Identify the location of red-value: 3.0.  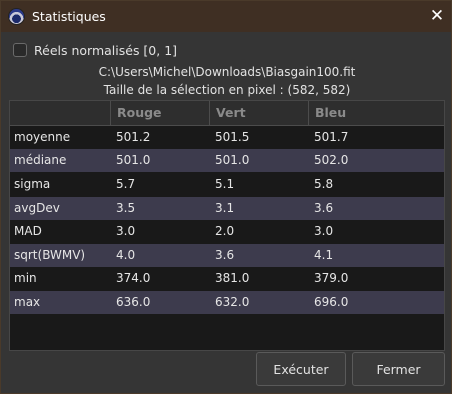
(126, 231).